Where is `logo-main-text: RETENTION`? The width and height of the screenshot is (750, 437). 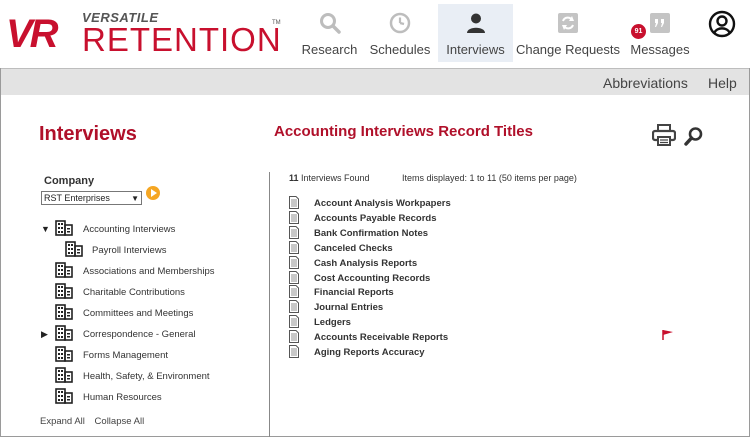
logo-main-text: RETENTION is located at coordinates (182, 39).